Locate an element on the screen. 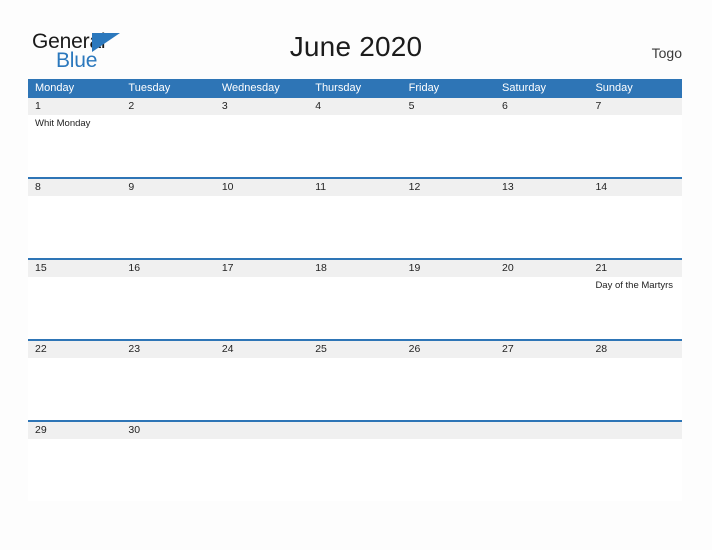 The width and height of the screenshot is (712, 550). calendar-day-cell: 10 is located at coordinates (261, 187).